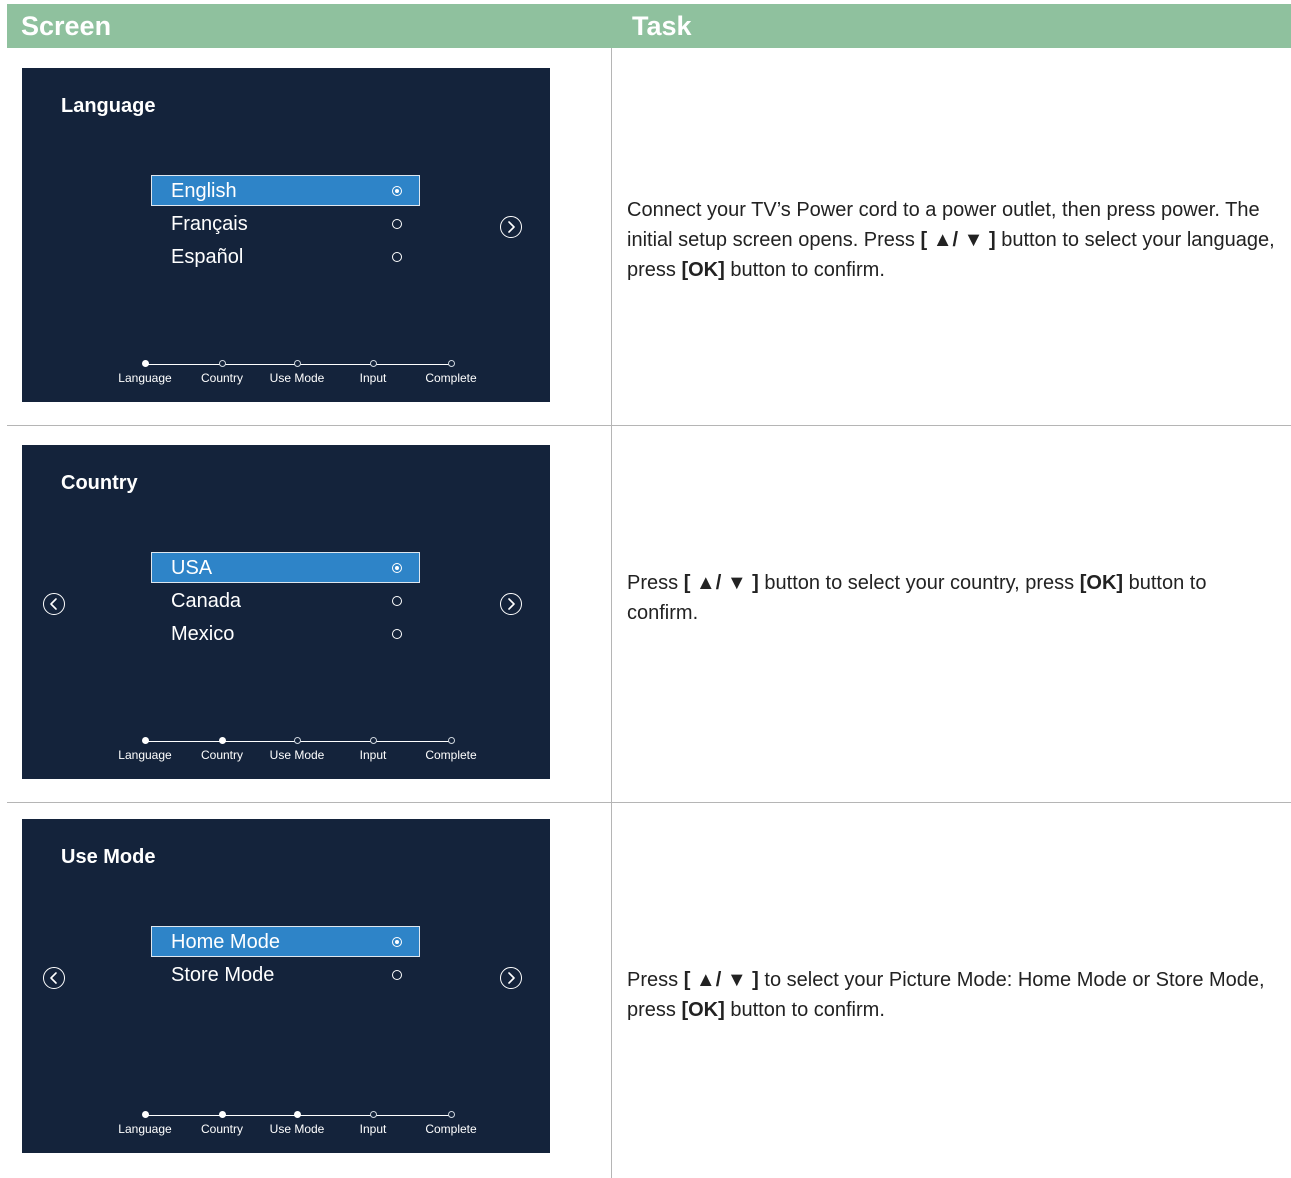 Image resolution: width=1291 pixels, height=1178 pixels. Describe the element at coordinates (203, 634) in the screenshot. I see `option-label: Mexico` at that location.